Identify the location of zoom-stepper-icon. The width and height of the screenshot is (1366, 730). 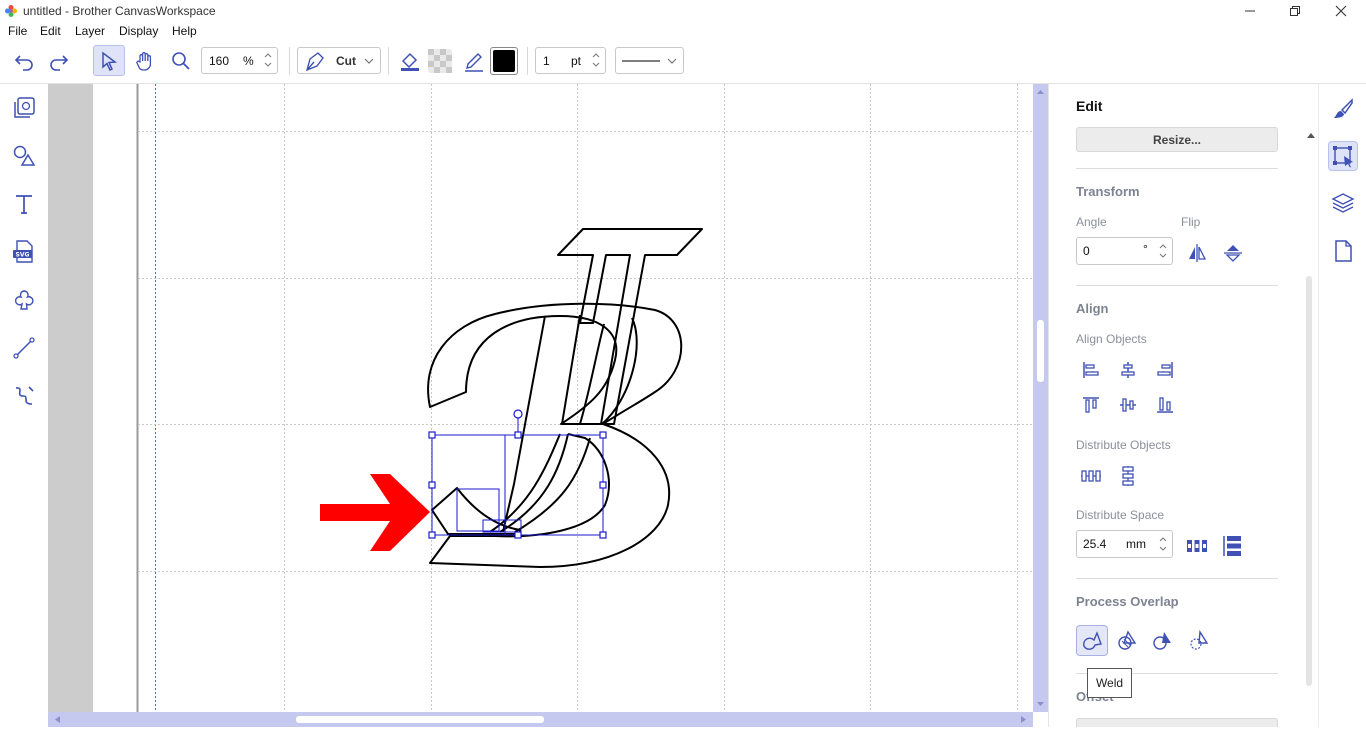
(268, 60).